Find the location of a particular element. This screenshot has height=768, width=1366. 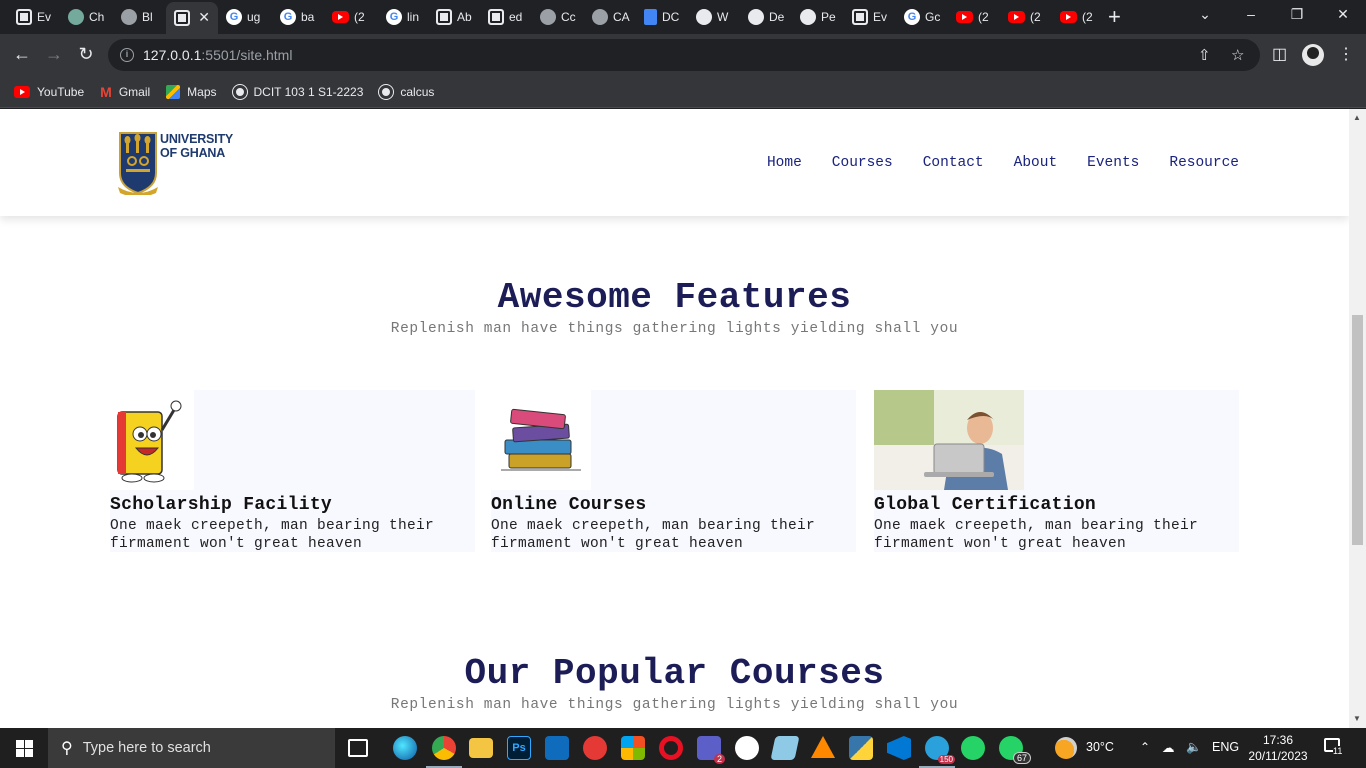

clock: 17:36 20/11/2023 is located at coordinates (1278, 748).